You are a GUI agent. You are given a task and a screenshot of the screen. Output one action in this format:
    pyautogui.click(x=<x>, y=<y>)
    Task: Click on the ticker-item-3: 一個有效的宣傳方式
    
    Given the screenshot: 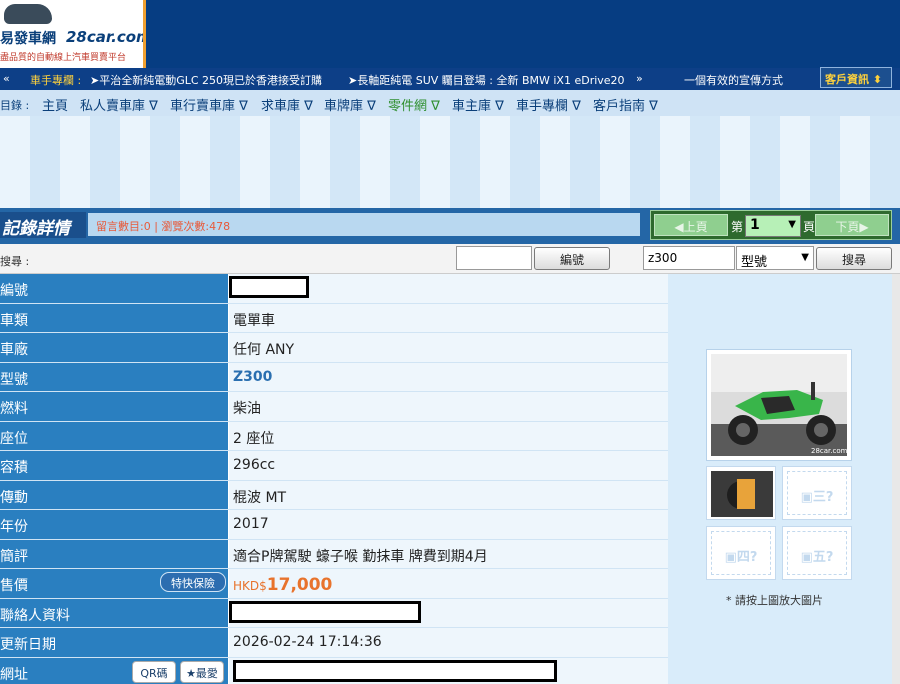 What is the action you would take?
    pyautogui.click(x=733, y=80)
    